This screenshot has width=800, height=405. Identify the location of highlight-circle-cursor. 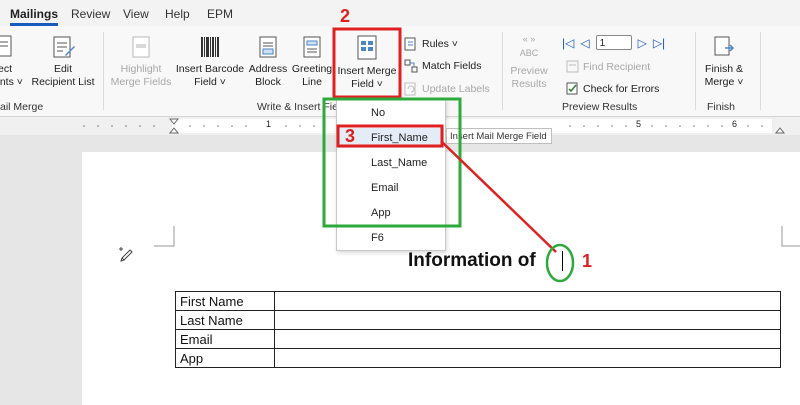
(560, 263).